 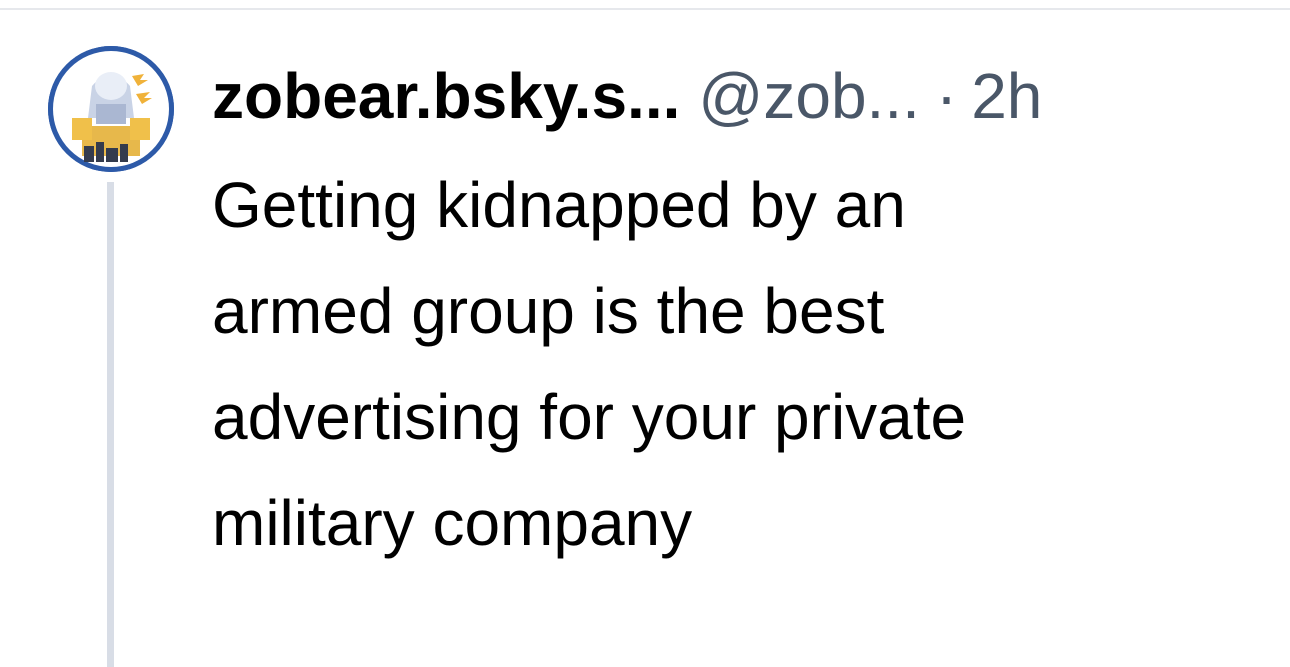 I want to click on author-avatar, so click(x=111, y=109).